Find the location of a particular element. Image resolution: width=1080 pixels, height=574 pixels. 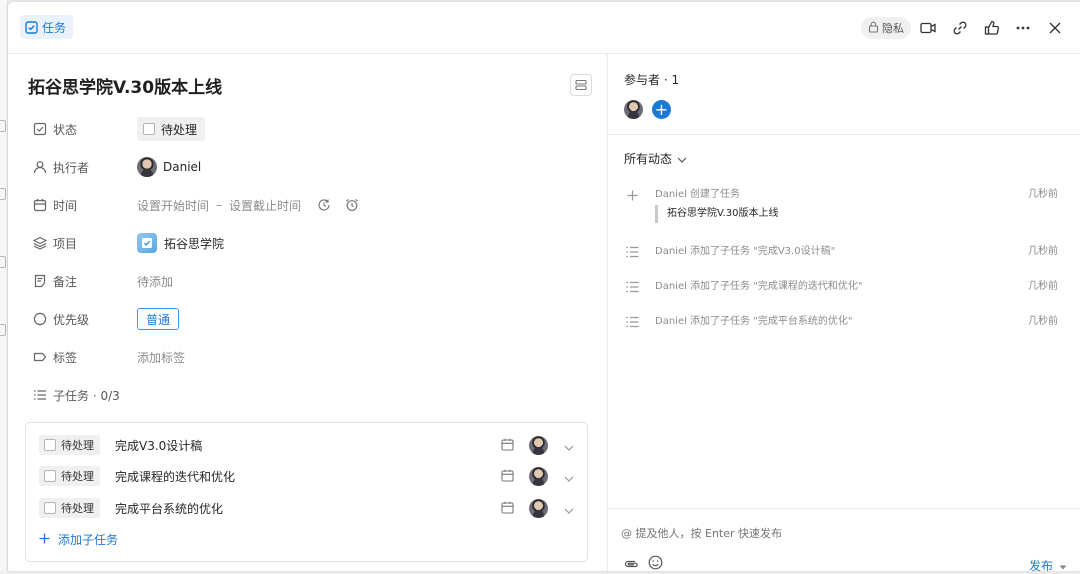

activity-item: Daniel 添加了子任务 "完成平台系统的优化" 几秒前 is located at coordinates (841, 322).